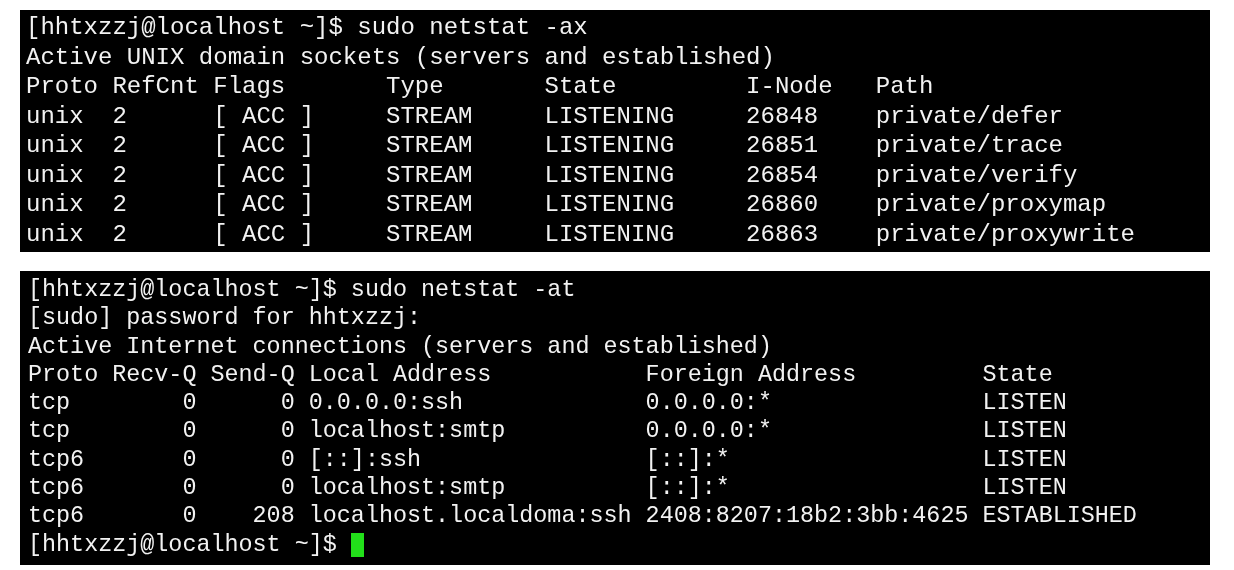 Image resolution: width=1234 pixels, height=570 pixels. What do you see at coordinates (567, 205) in the screenshot?
I see `terminal-line: unix 2 [ ACC ] STREAM LISTENING 26860 private/proxymap` at bounding box center [567, 205].